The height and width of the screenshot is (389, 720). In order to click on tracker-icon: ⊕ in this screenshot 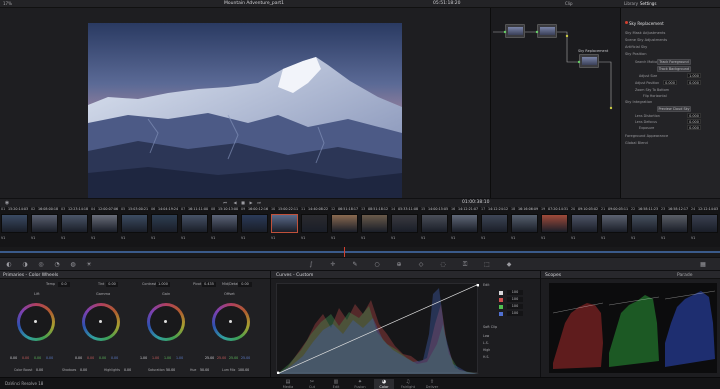, I will do `click(399, 265)`.